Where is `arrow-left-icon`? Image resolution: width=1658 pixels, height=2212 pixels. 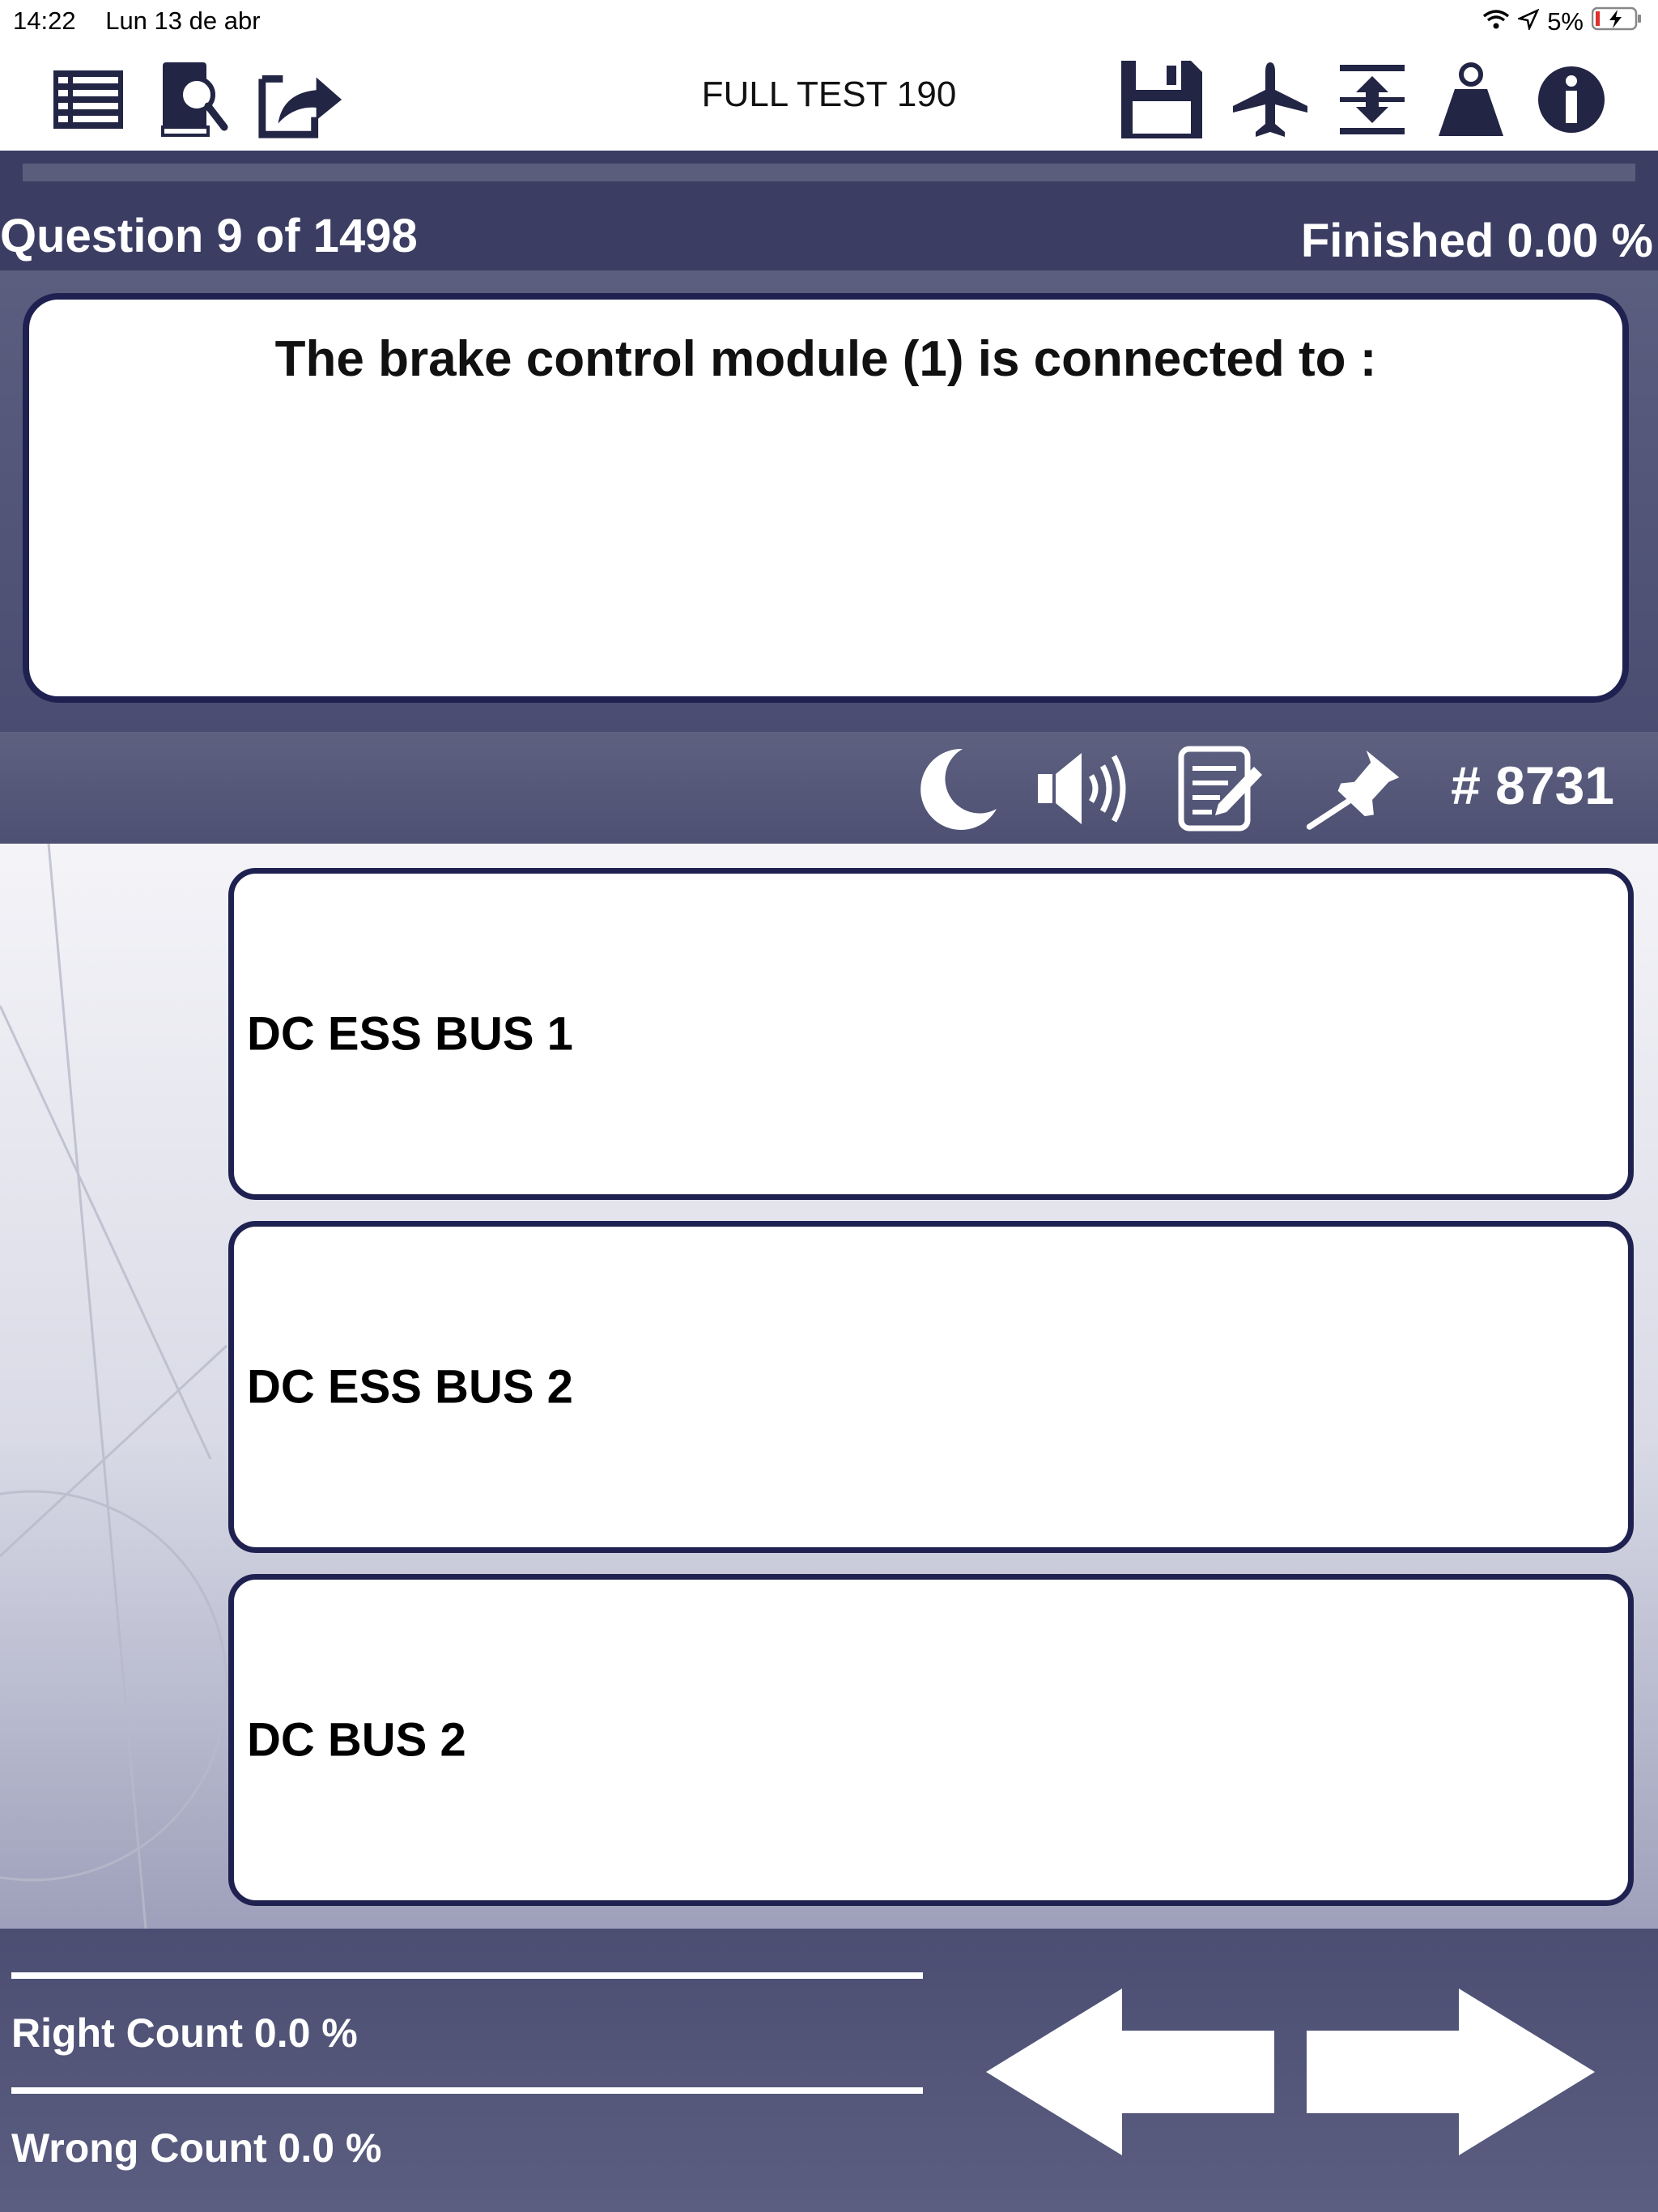
arrow-left-icon is located at coordinates (1129, 2074).